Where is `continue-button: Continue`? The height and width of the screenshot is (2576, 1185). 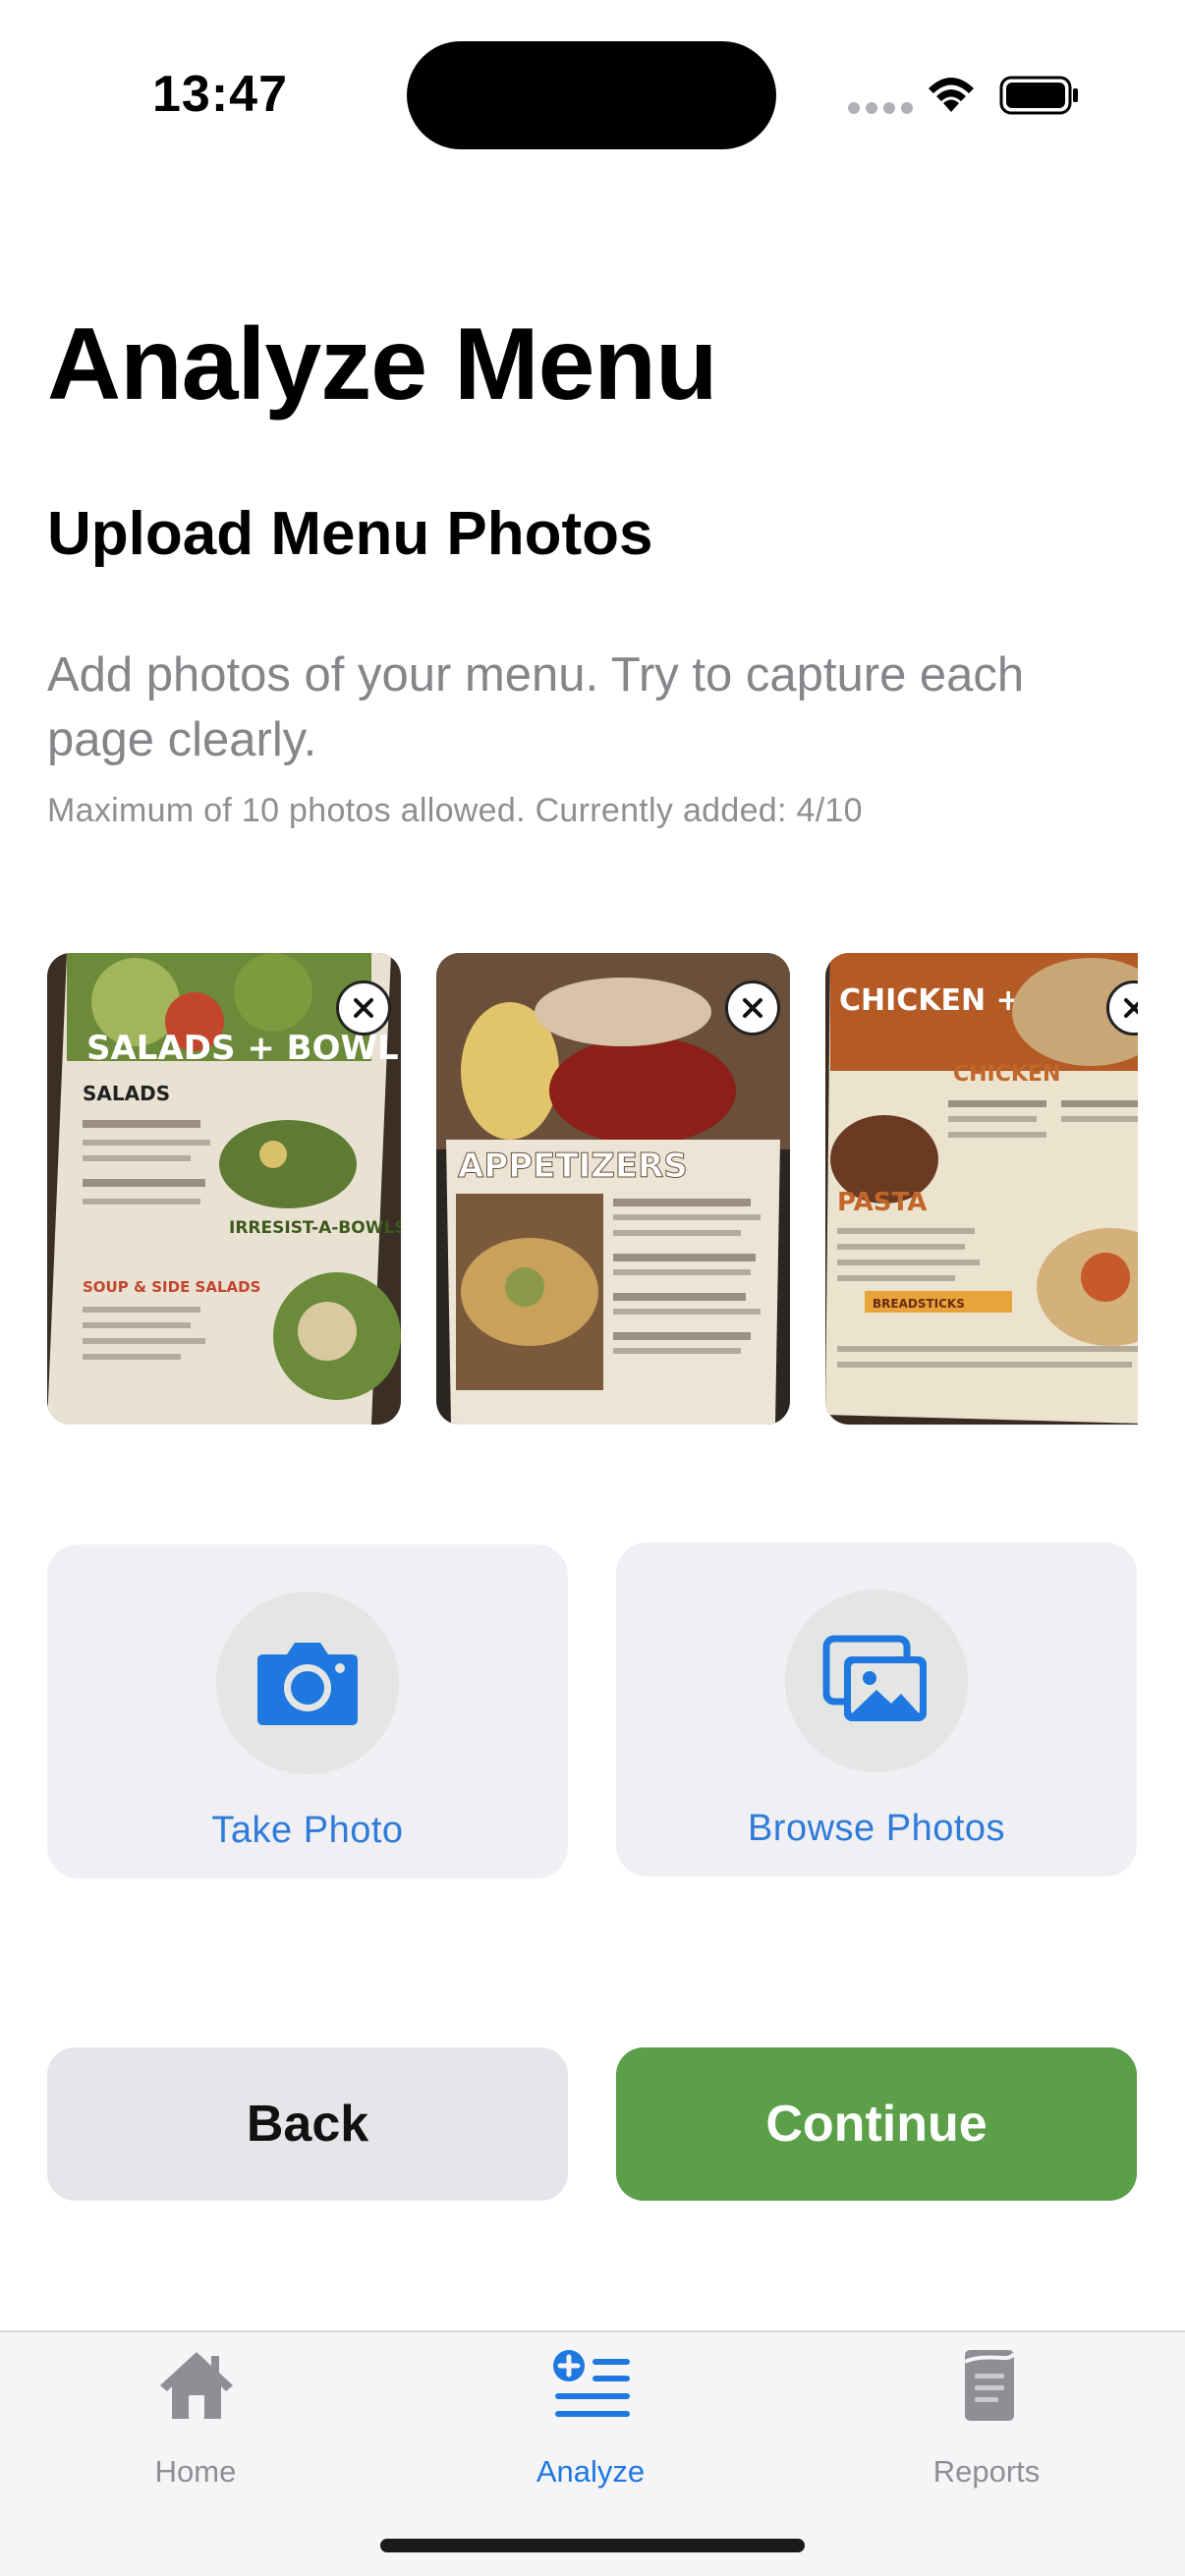 continue-button: Continue is located at coordinates (877, 2124).